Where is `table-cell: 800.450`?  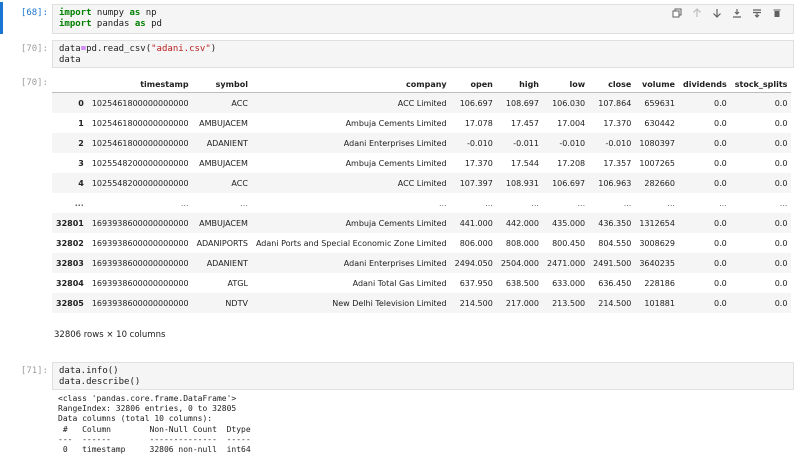
table-cell: 800.450 is located at coordinates (569, 243).